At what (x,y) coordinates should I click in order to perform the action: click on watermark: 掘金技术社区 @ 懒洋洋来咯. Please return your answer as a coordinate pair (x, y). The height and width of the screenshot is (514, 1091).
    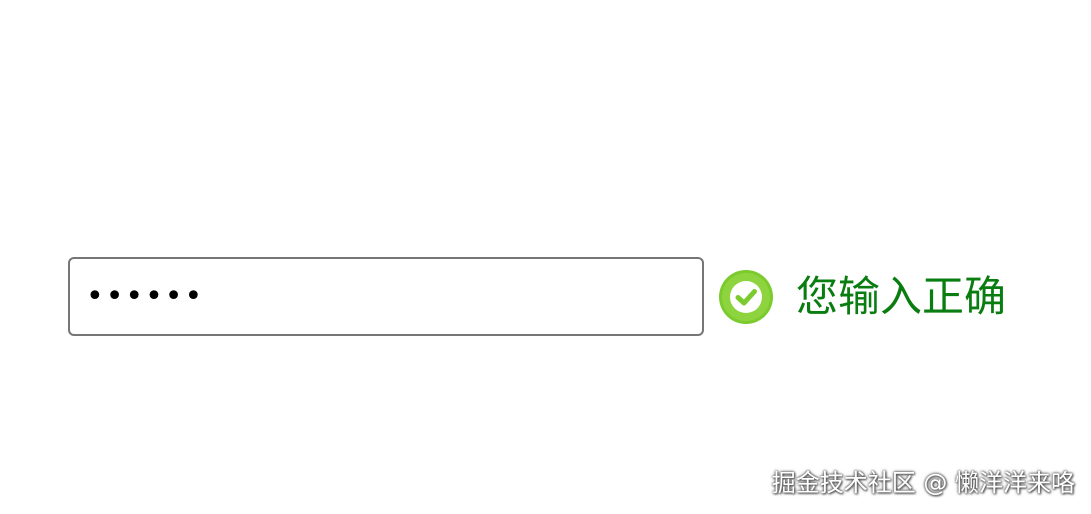
    Looking at the image, I should click on (923, 483).